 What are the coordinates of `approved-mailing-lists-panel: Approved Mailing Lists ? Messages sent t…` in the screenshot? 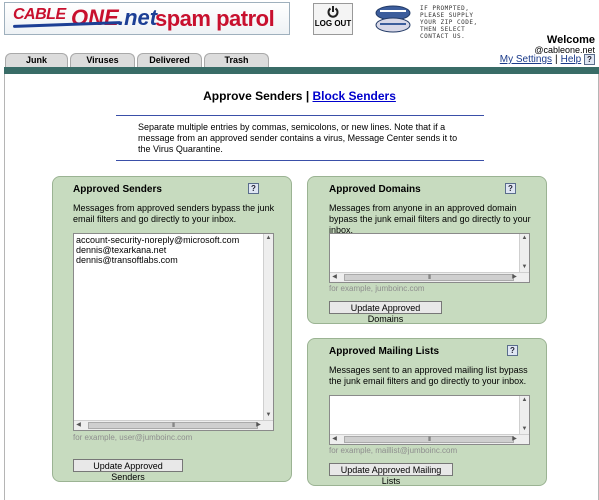 It's located at (427, 412).